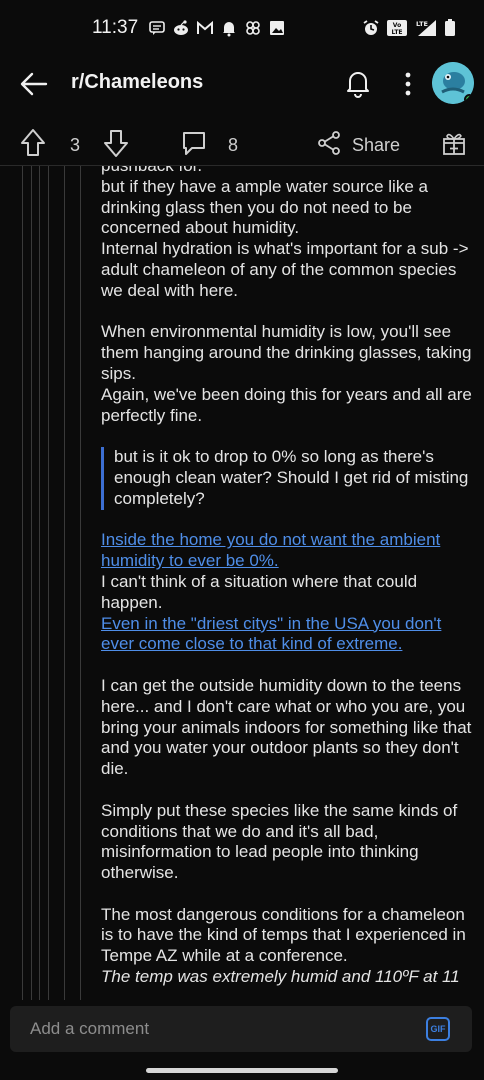 The width and height of the screenshot is (484, 1080). I want to click on app-bar: r/Chameleons, so click(242, 84).